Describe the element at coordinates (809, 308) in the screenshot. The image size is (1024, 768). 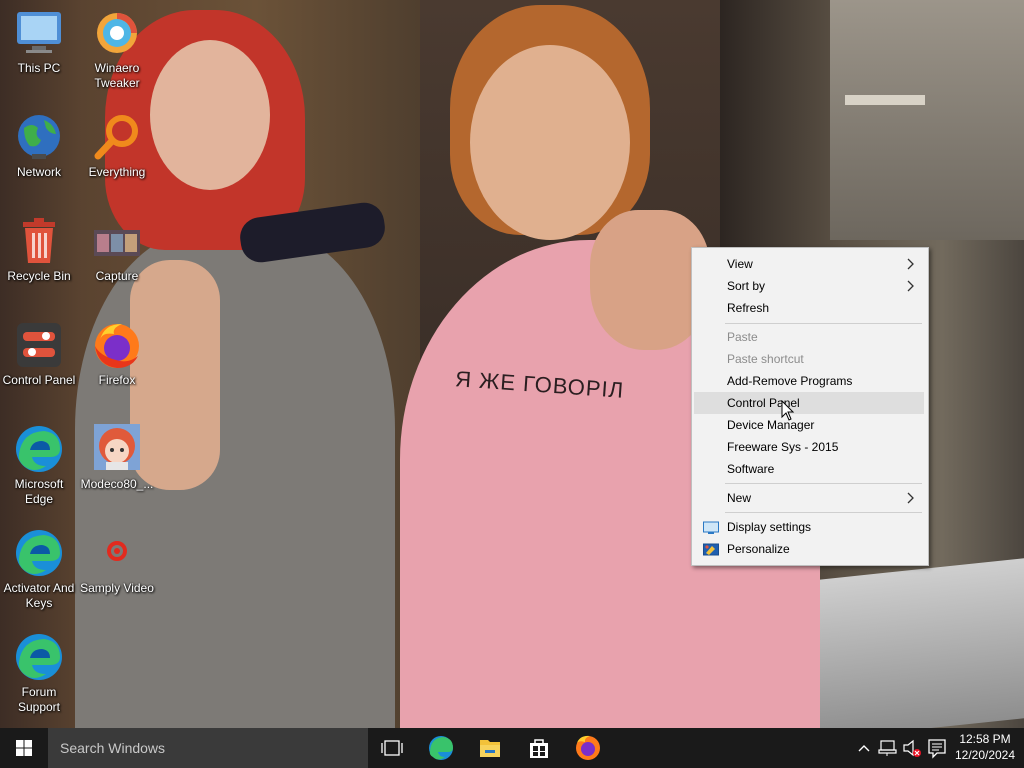
I see `menu-item-refresh: Refresh` at that location.